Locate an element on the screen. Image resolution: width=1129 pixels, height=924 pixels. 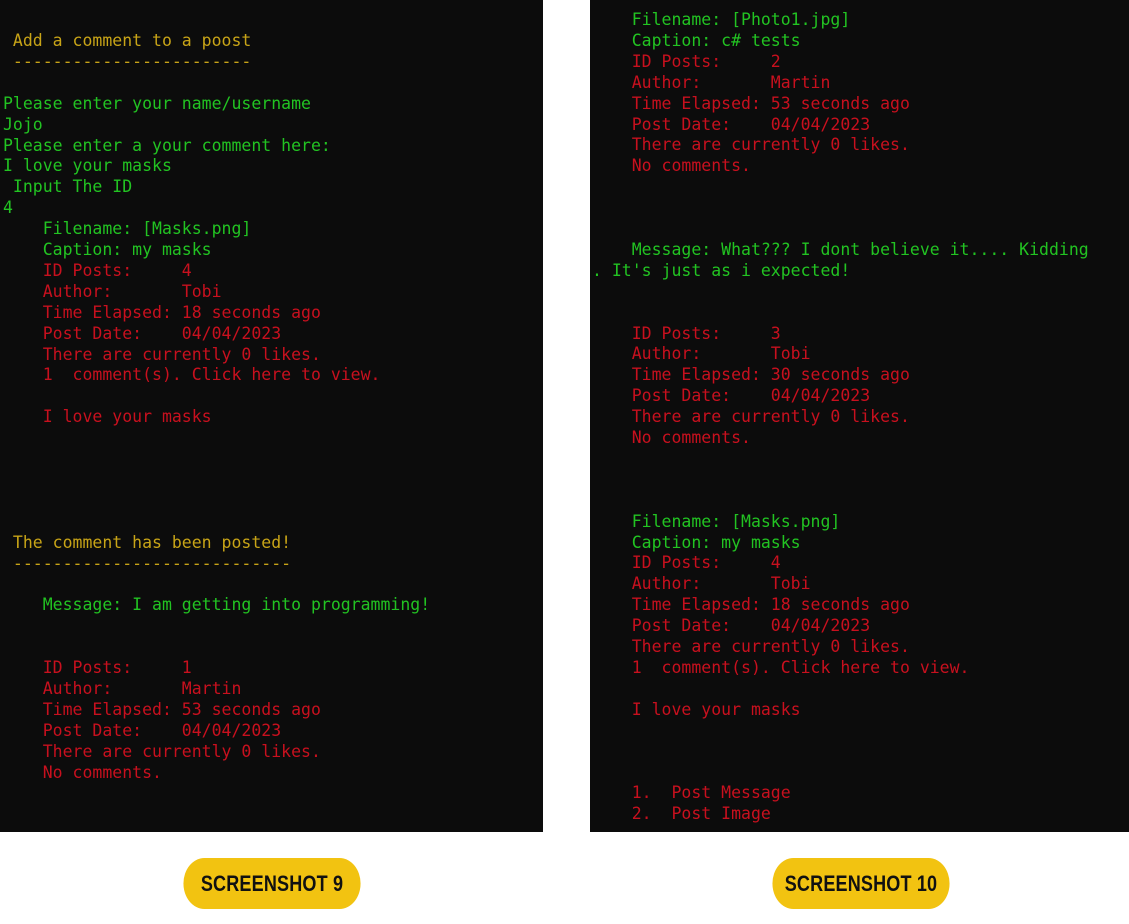
console-line: Please enter a your comment here: is located at coordinates (167, 145).